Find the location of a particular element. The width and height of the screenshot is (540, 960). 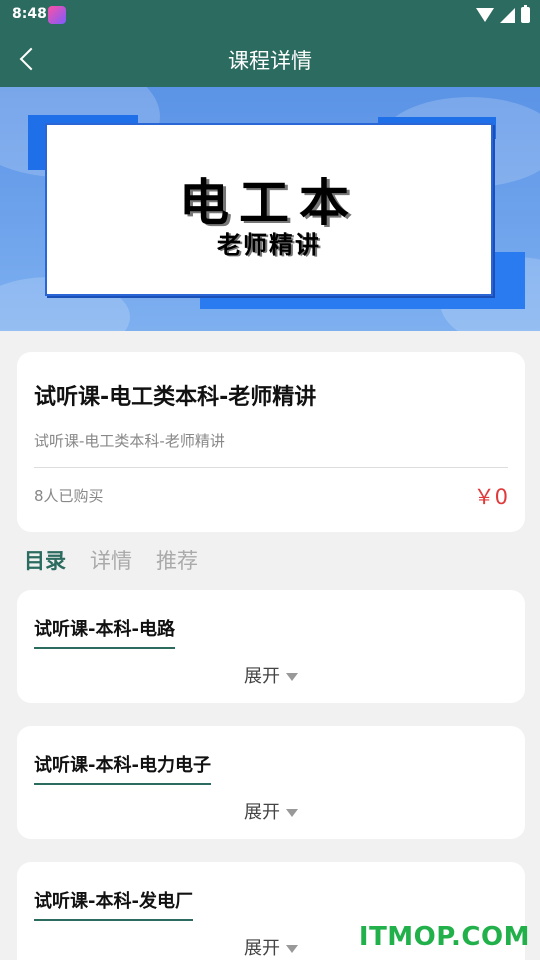

watermark: ITMOP.COM is located at coordinates (444, 937).